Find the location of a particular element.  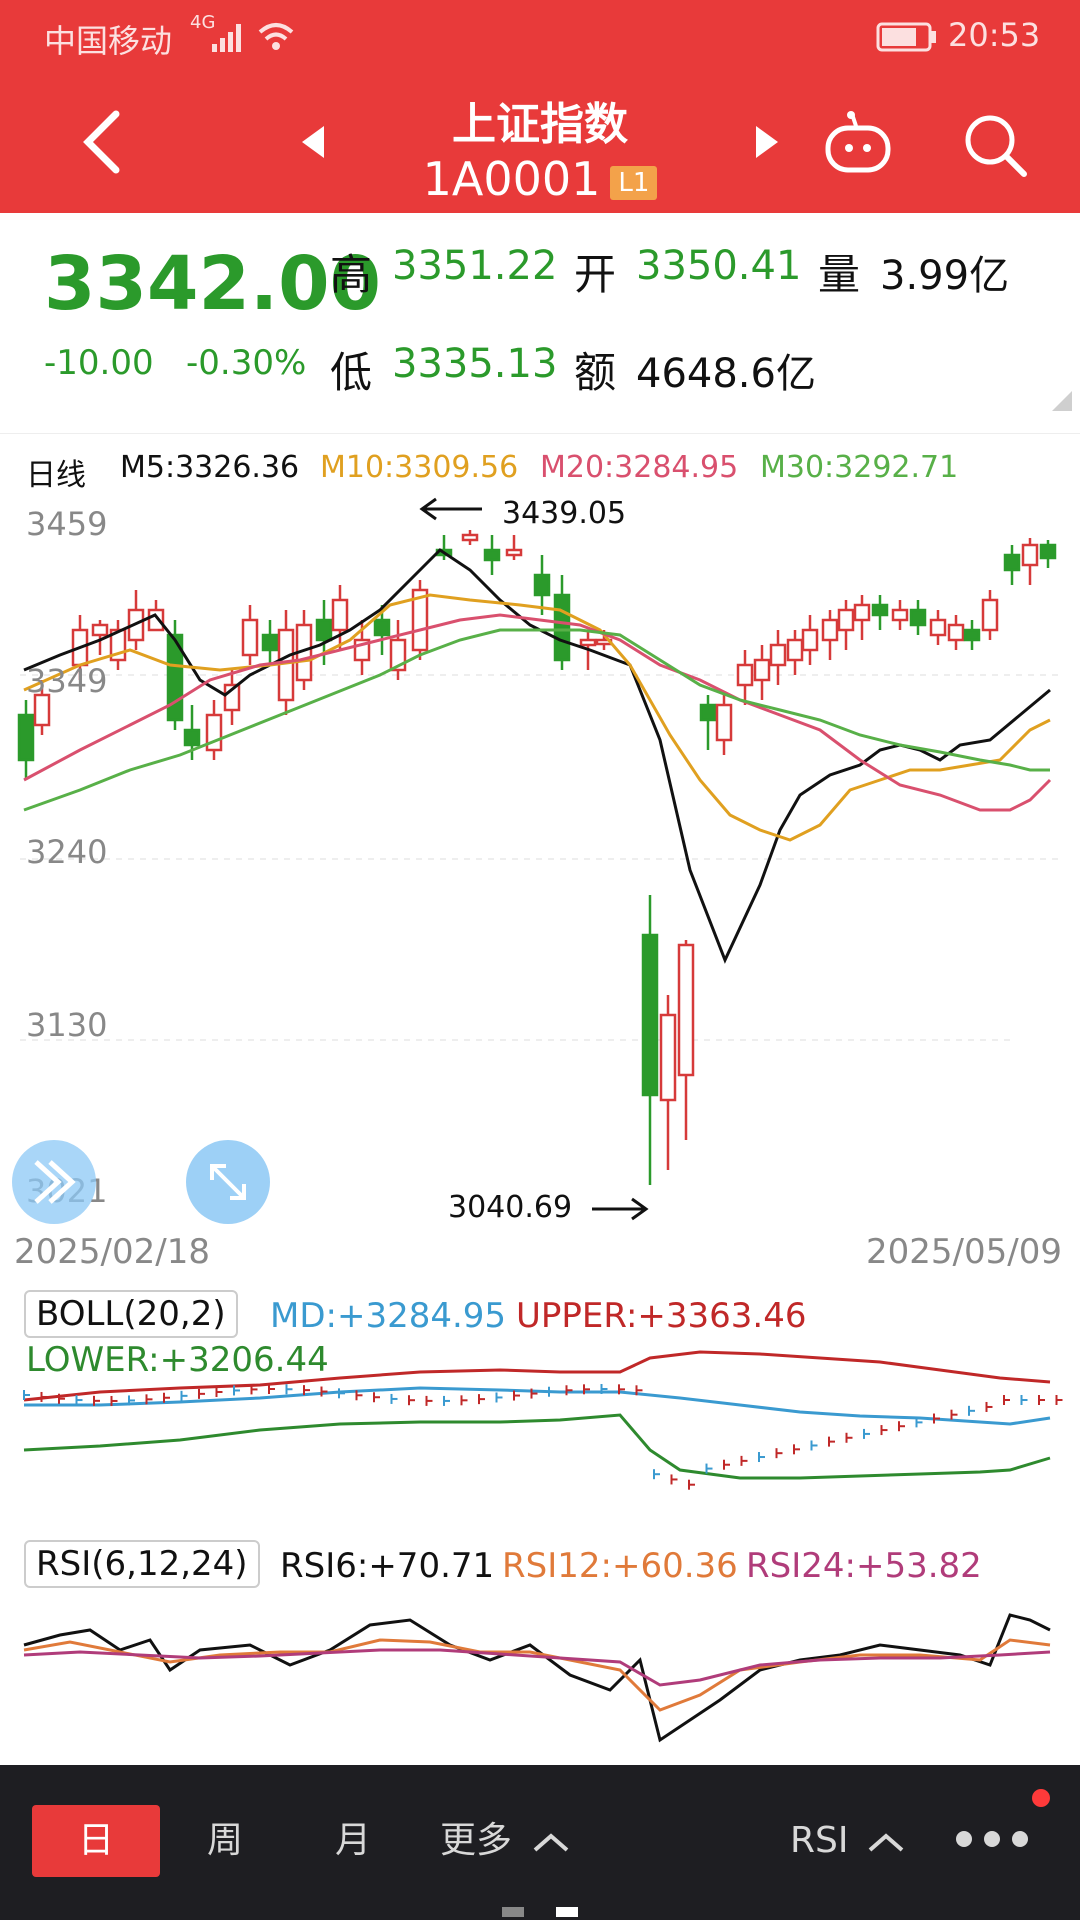

page-indicator-active is located at coordinates (567, 1912).